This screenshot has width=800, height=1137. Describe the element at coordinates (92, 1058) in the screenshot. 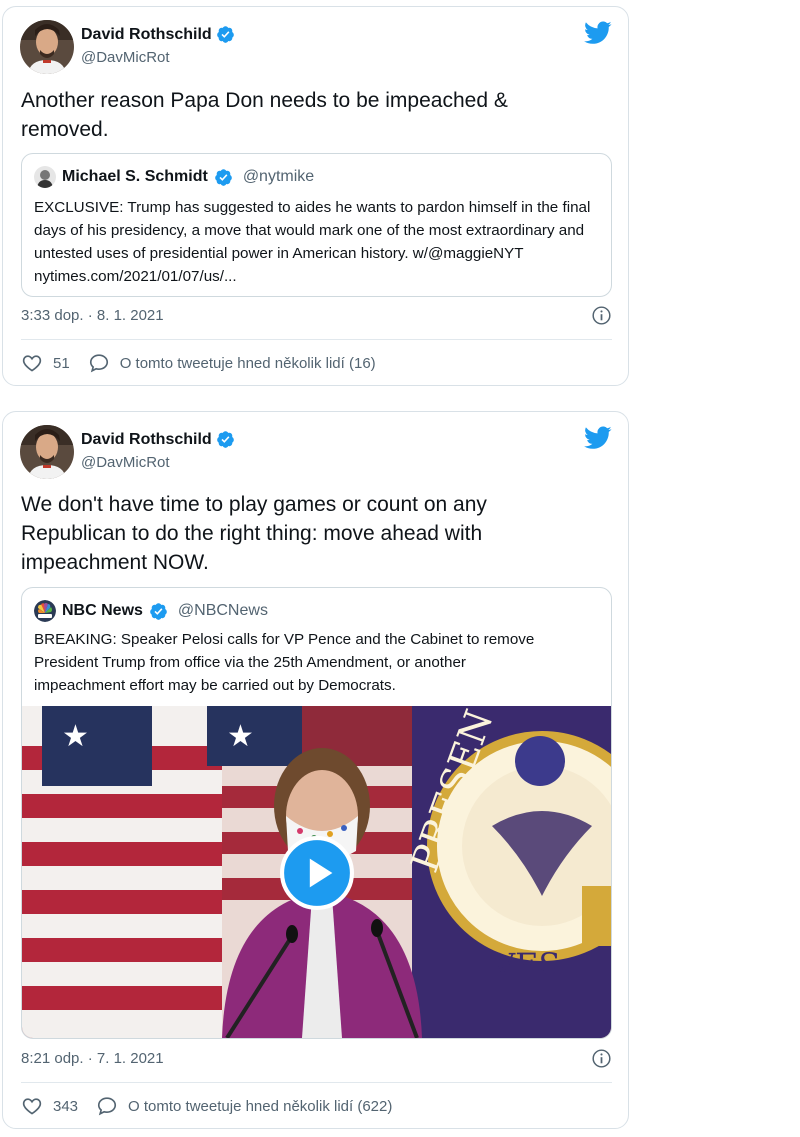

I see `timestamp: 8:21 odp. · 7. 1. 2021` at that location.